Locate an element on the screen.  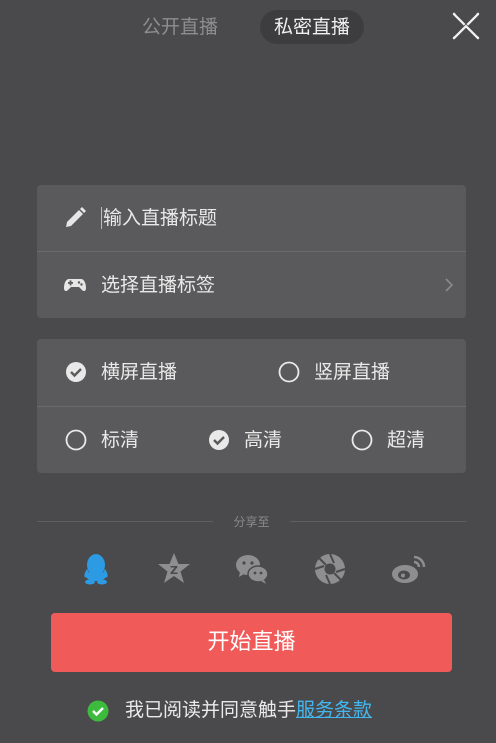
agreement-text: 我已阅读并同意触手服务条款 is located at coordinates (248, 710).